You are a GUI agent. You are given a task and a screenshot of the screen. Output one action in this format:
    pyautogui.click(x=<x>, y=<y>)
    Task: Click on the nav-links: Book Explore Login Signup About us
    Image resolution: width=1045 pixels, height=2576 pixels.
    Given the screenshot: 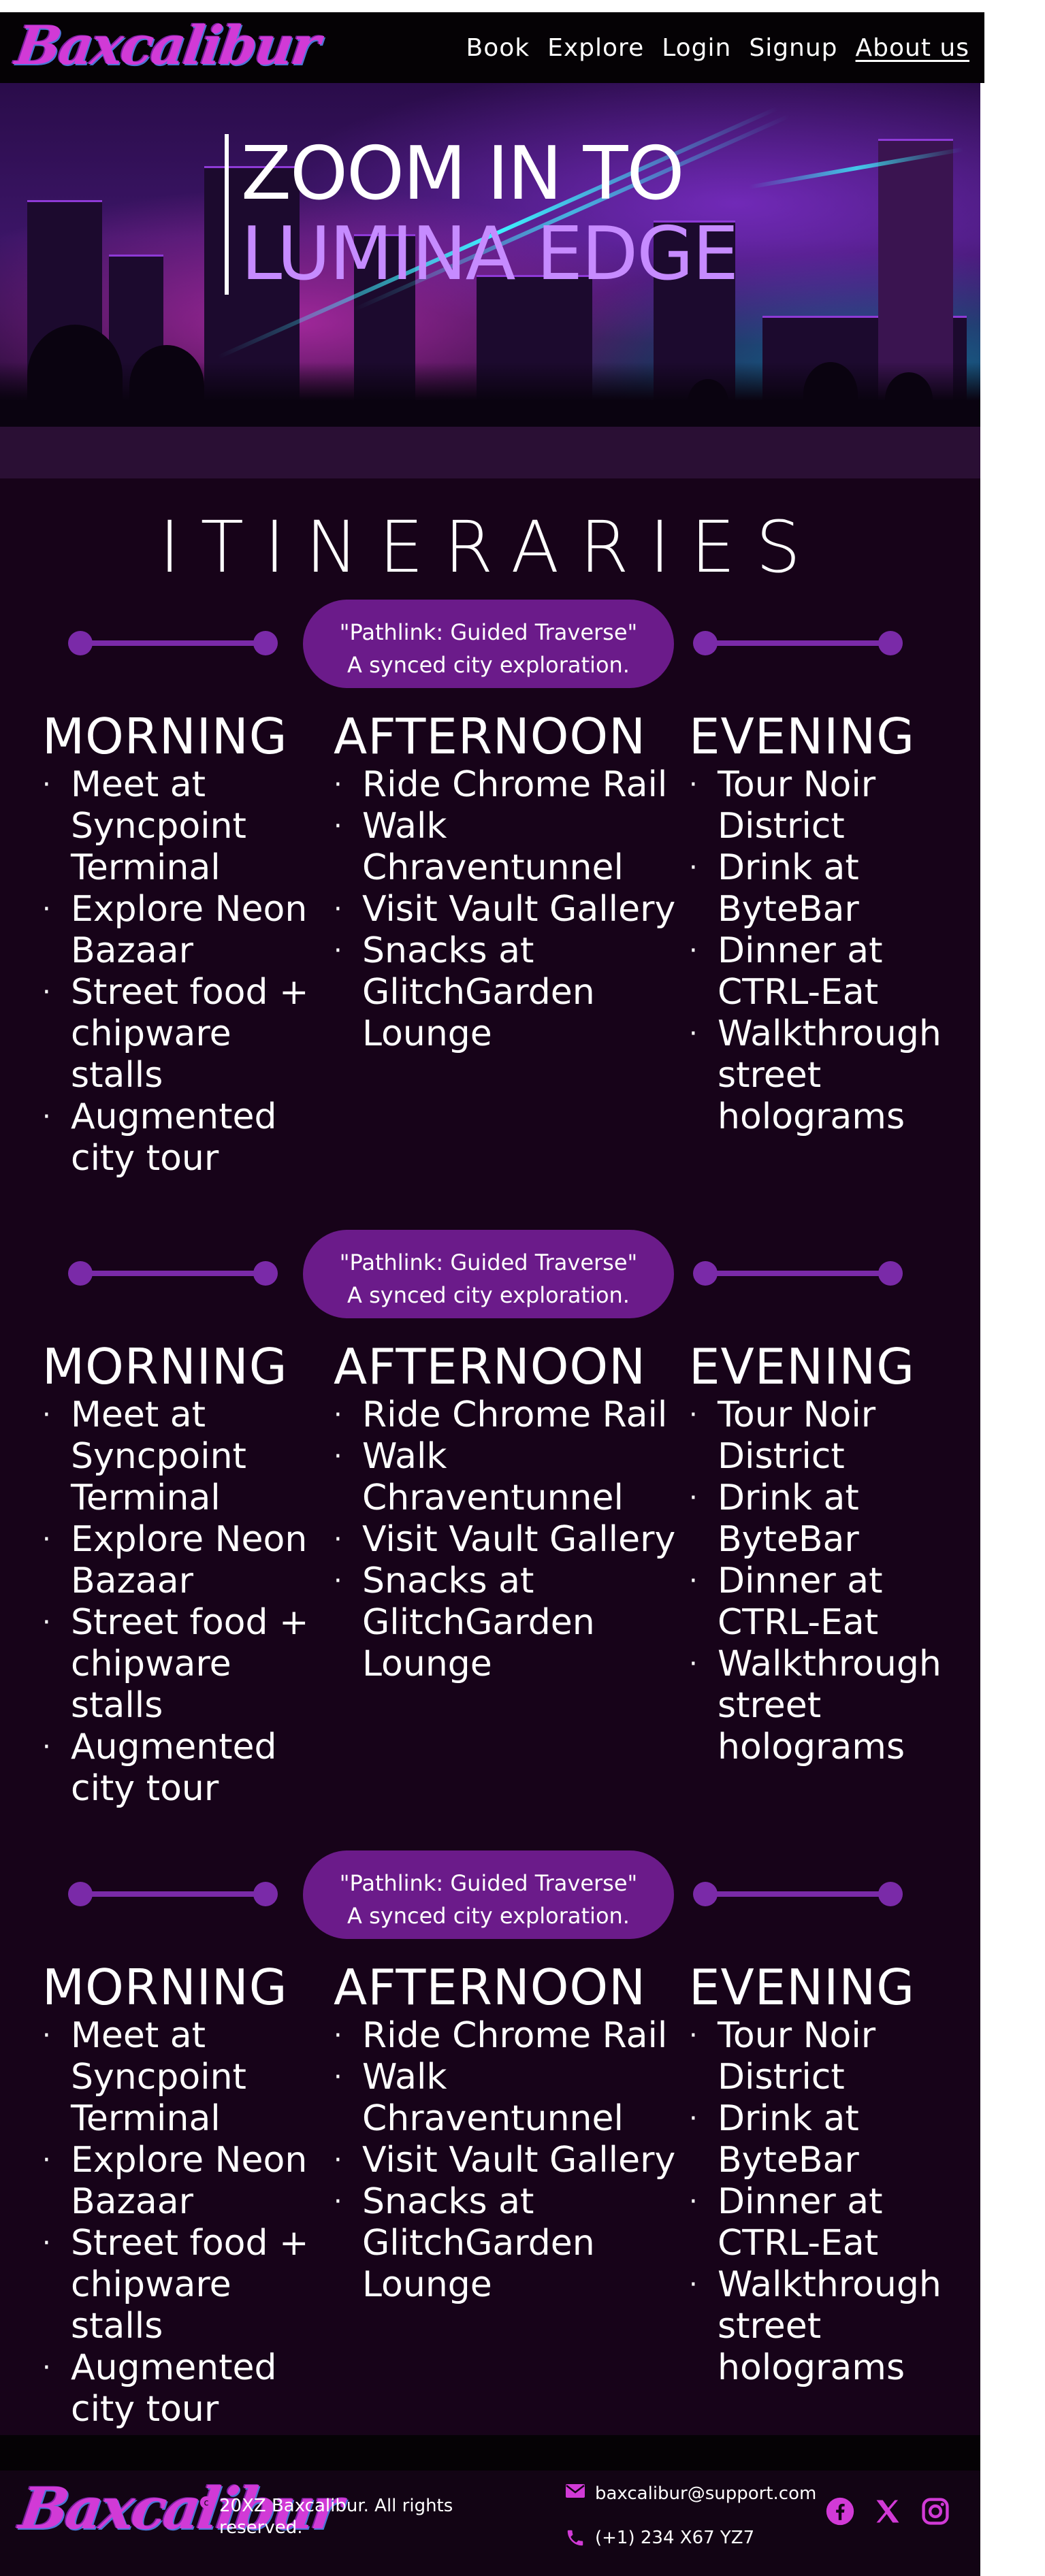 What is the action you would take?
    pyautogui.click(x=717, y=48)
    